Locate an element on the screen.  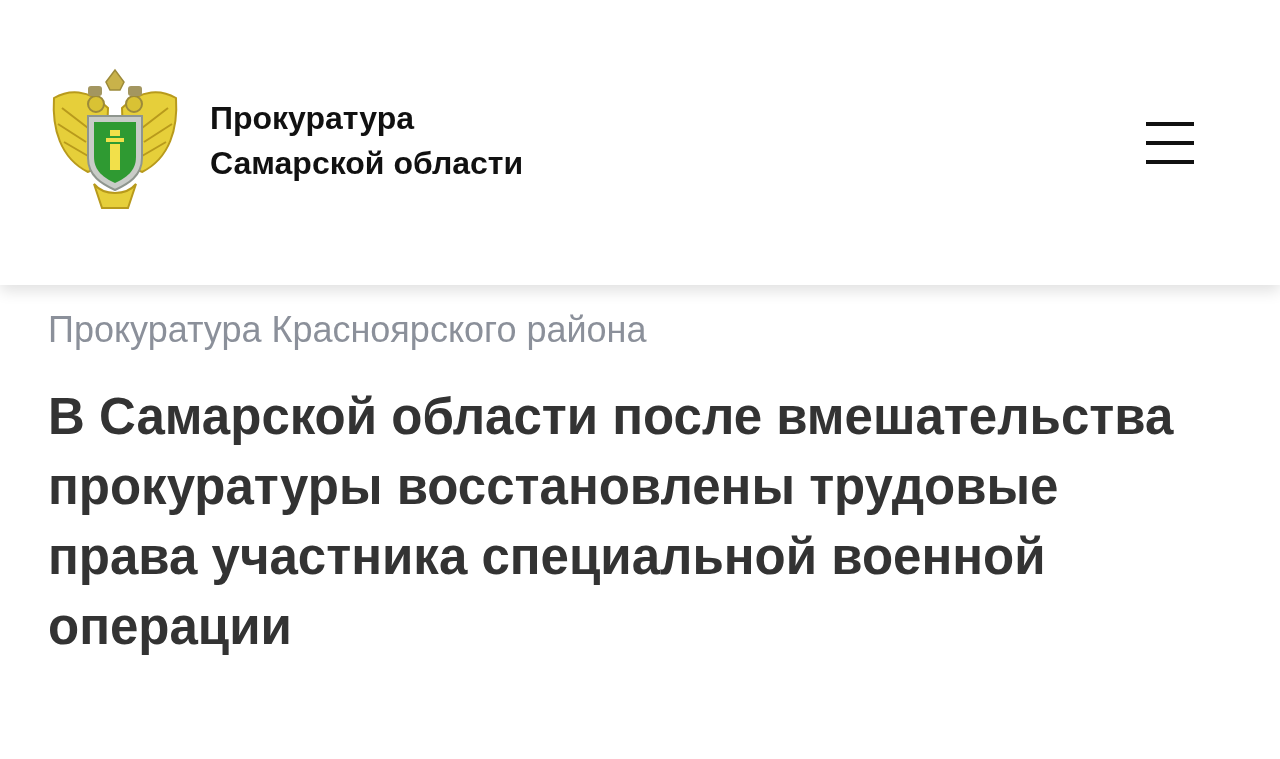
menu-icon is located at coordinates (1170, 142).